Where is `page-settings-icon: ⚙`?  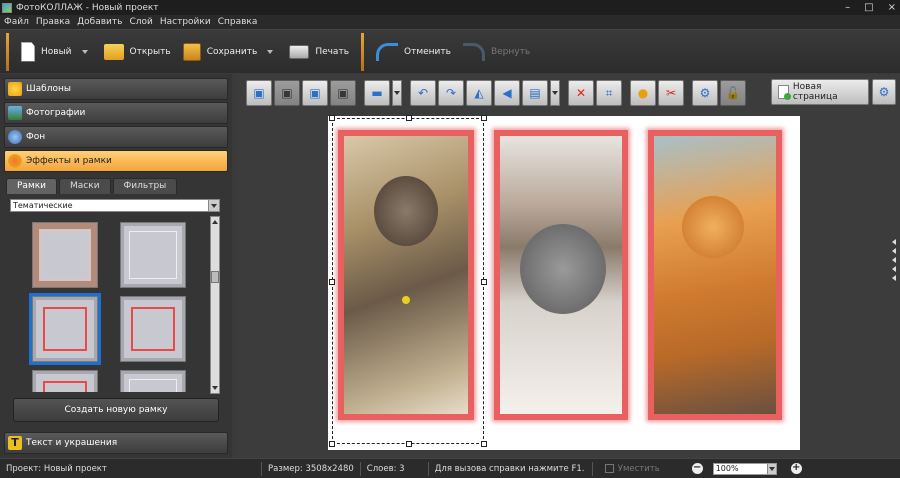 page-settings-icon: ⚙ is located at coordinates (884, 92).